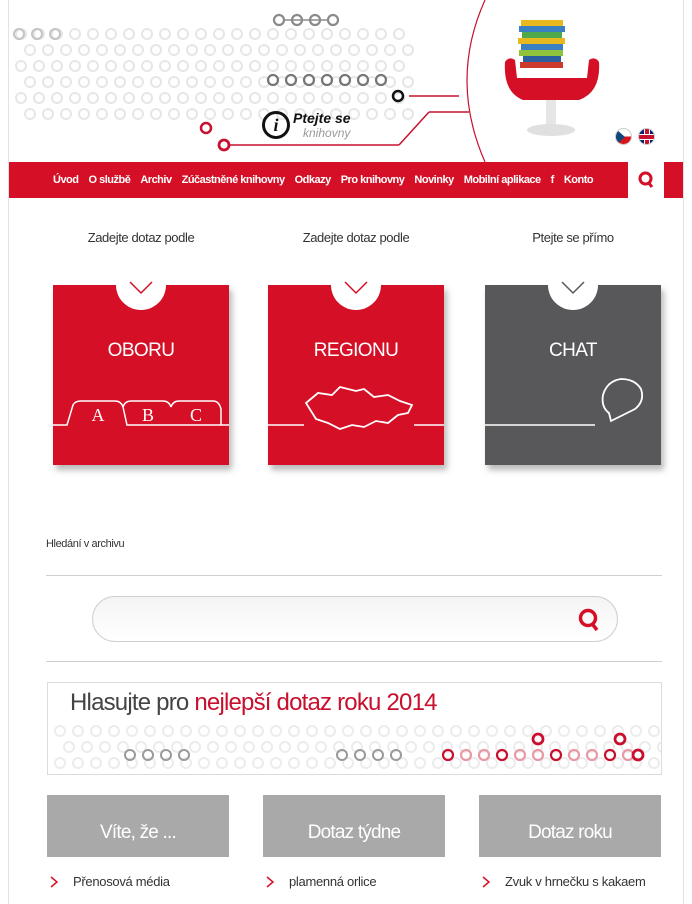  I want to click on obor-tile: OBORU A B C, so click(141, 362).